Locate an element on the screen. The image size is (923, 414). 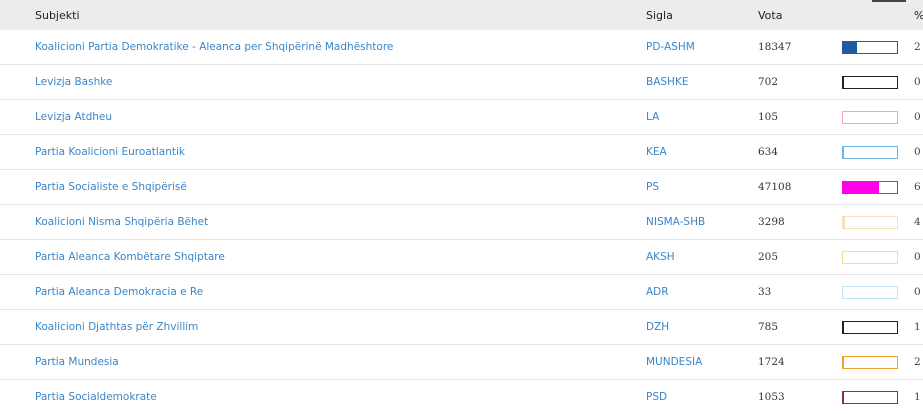
vote-count: 105 is located at coordinates (800, 117).